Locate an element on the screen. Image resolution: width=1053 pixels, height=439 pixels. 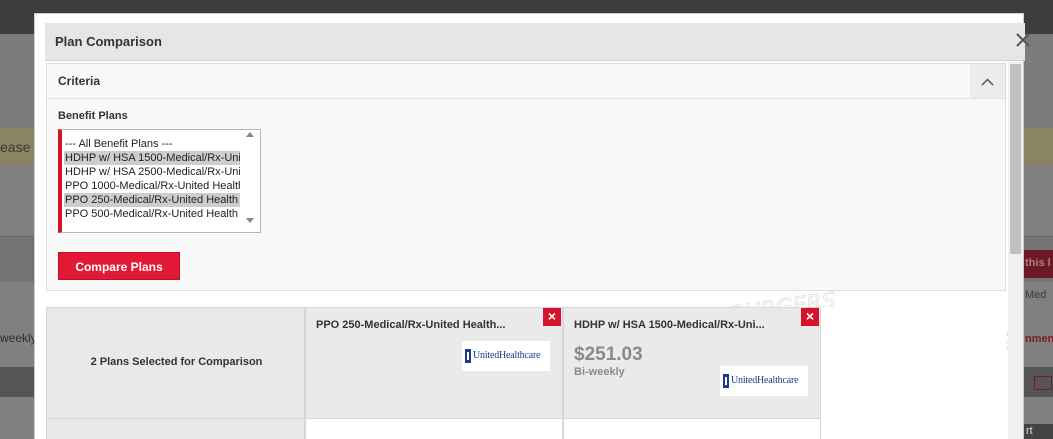
background-column-text: Med is located at coordinates (1036, 295).